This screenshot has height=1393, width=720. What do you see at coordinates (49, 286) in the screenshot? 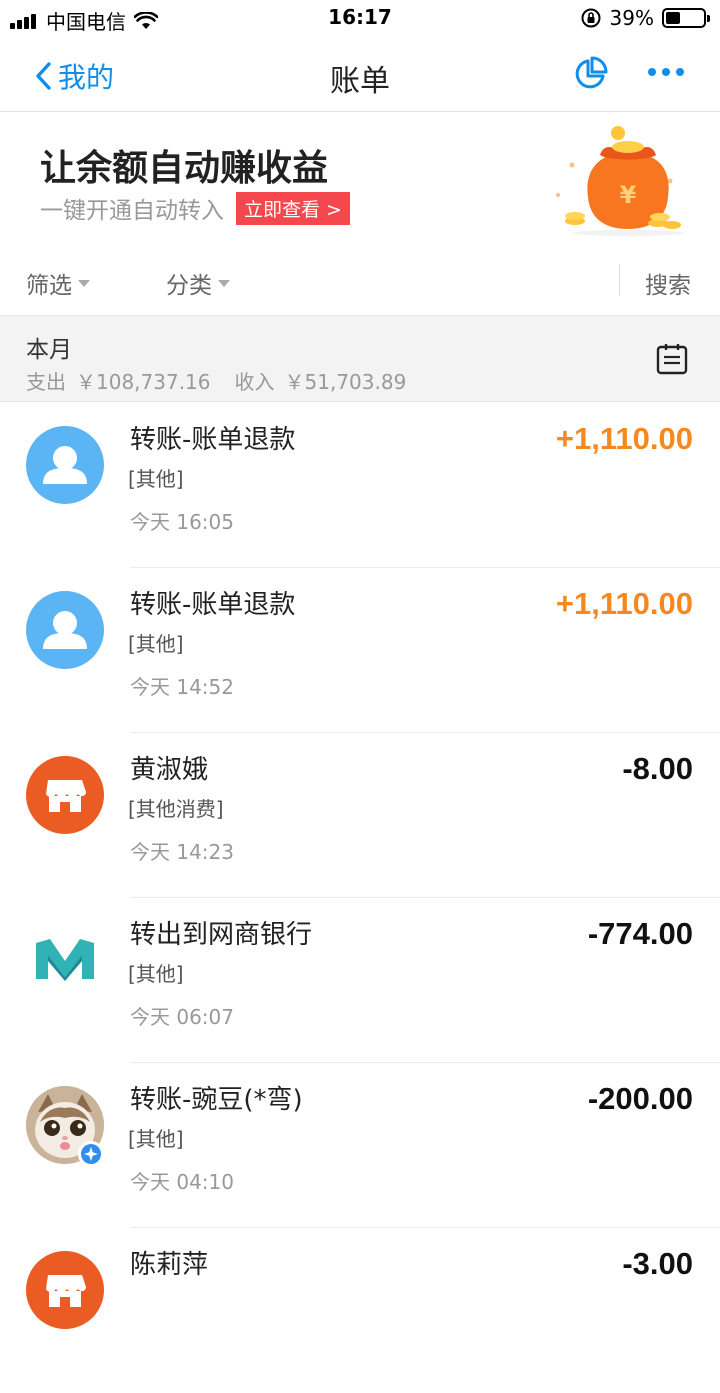
I see `filter-label: 筛选` at bounding box center [49, 286].